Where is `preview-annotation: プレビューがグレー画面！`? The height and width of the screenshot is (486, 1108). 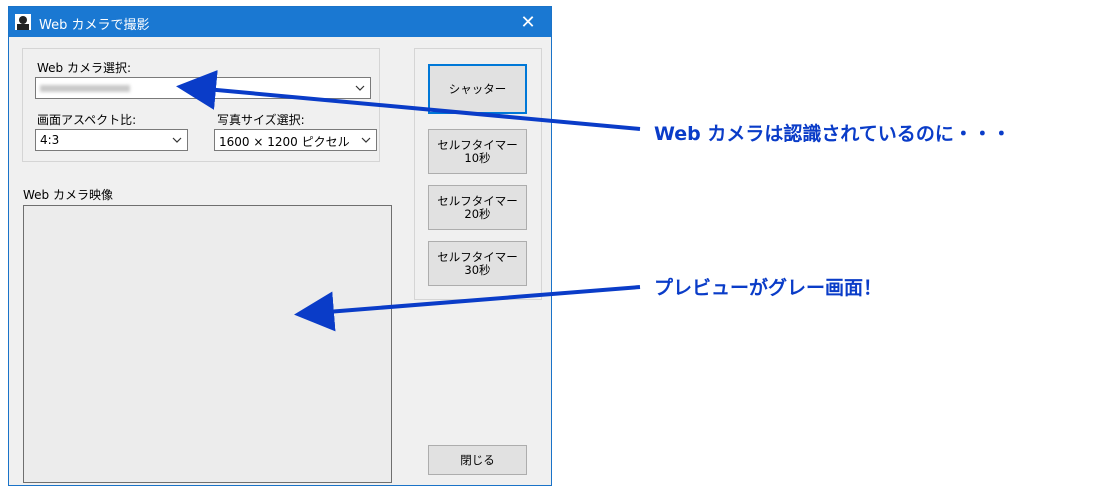
preview-annotation: プレビューがグレー画面！ is located at coordinates (768, 288).